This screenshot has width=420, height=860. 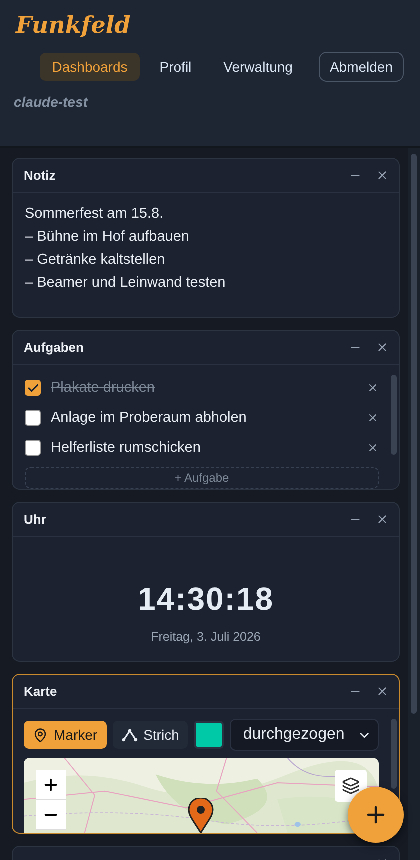 I want to click on card-title: Notiz, so click(x=40, y=175).